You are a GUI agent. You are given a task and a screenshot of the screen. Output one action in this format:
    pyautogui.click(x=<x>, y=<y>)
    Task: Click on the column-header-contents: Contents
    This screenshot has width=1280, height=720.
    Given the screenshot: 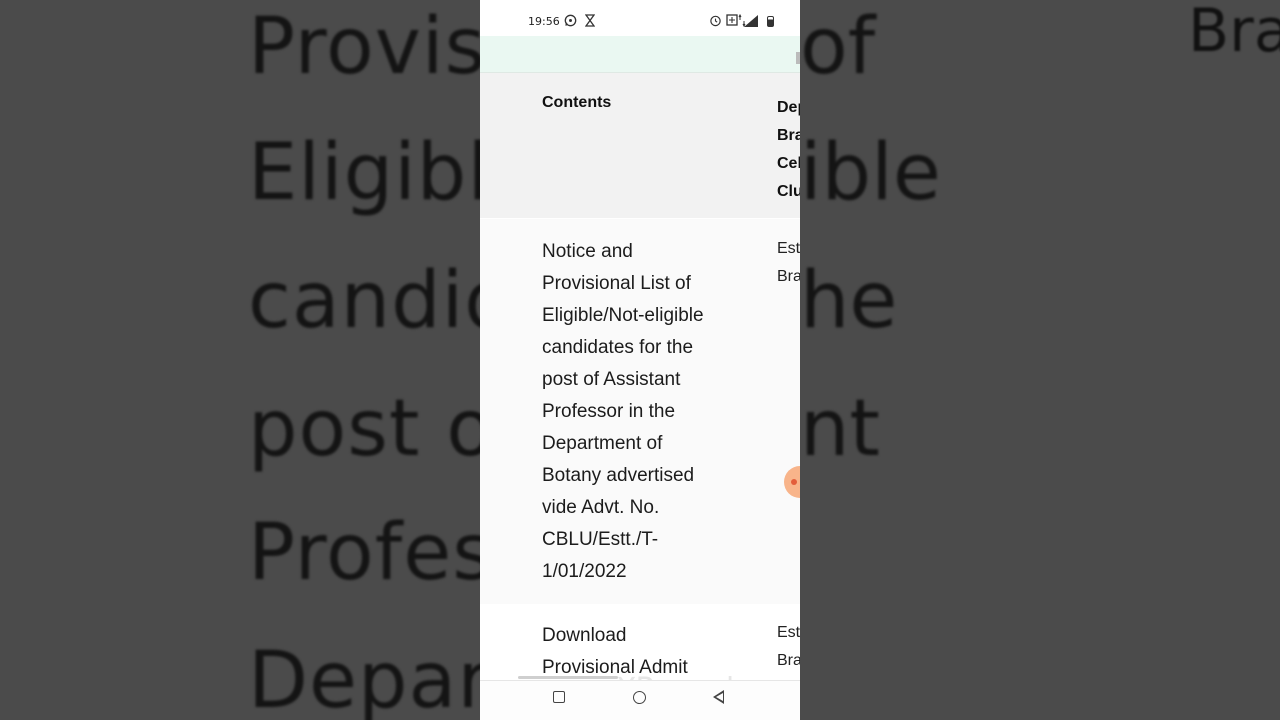 What is the action you would take?
    pyautogui.click(x=577, y=102)
    